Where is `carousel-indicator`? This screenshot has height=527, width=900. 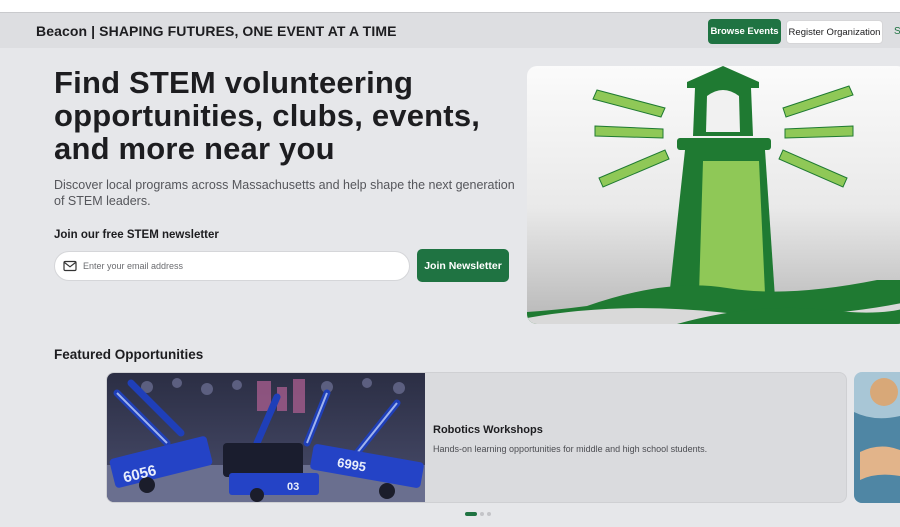 carousel-indicator is located at coordinates (478, 514).